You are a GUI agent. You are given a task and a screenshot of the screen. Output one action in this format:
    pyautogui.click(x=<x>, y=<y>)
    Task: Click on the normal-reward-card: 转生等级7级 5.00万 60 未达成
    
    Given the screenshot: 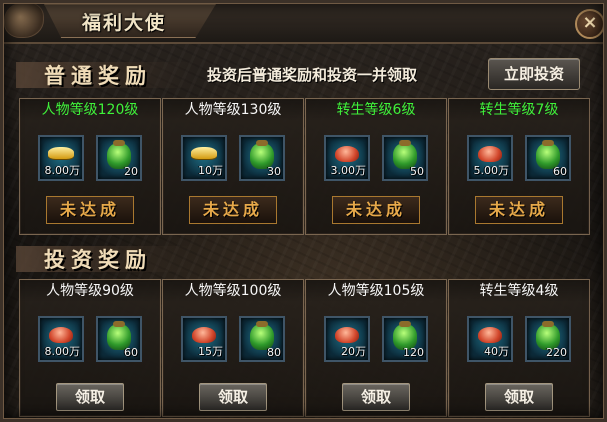 What is the action you would take?
    pyautogui.click(x=519, y=166)
    